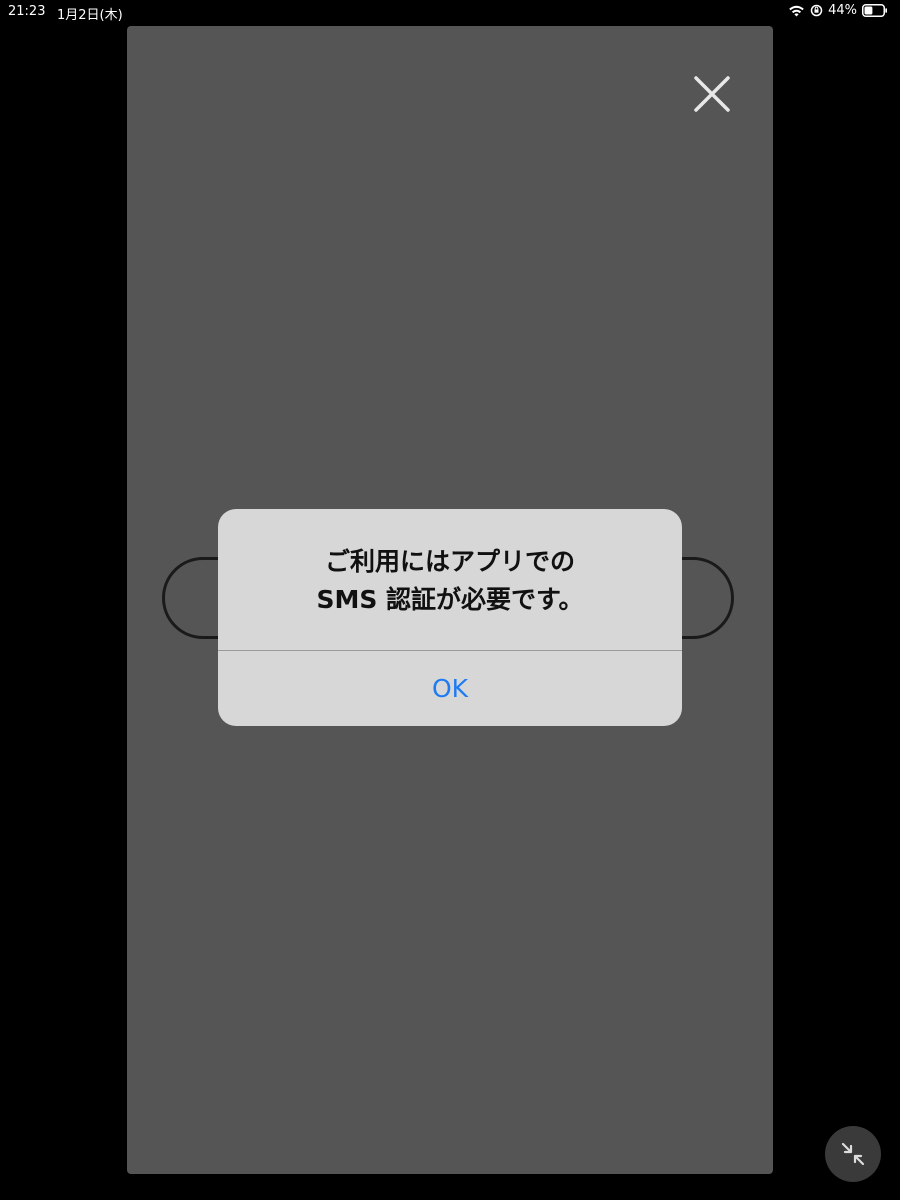 This screenshot has width=900, height=1200. What do you see at coordinates (816, 10) in the screenshot?
I see `orientation-lock-icon` at bounding box center [816, 10].